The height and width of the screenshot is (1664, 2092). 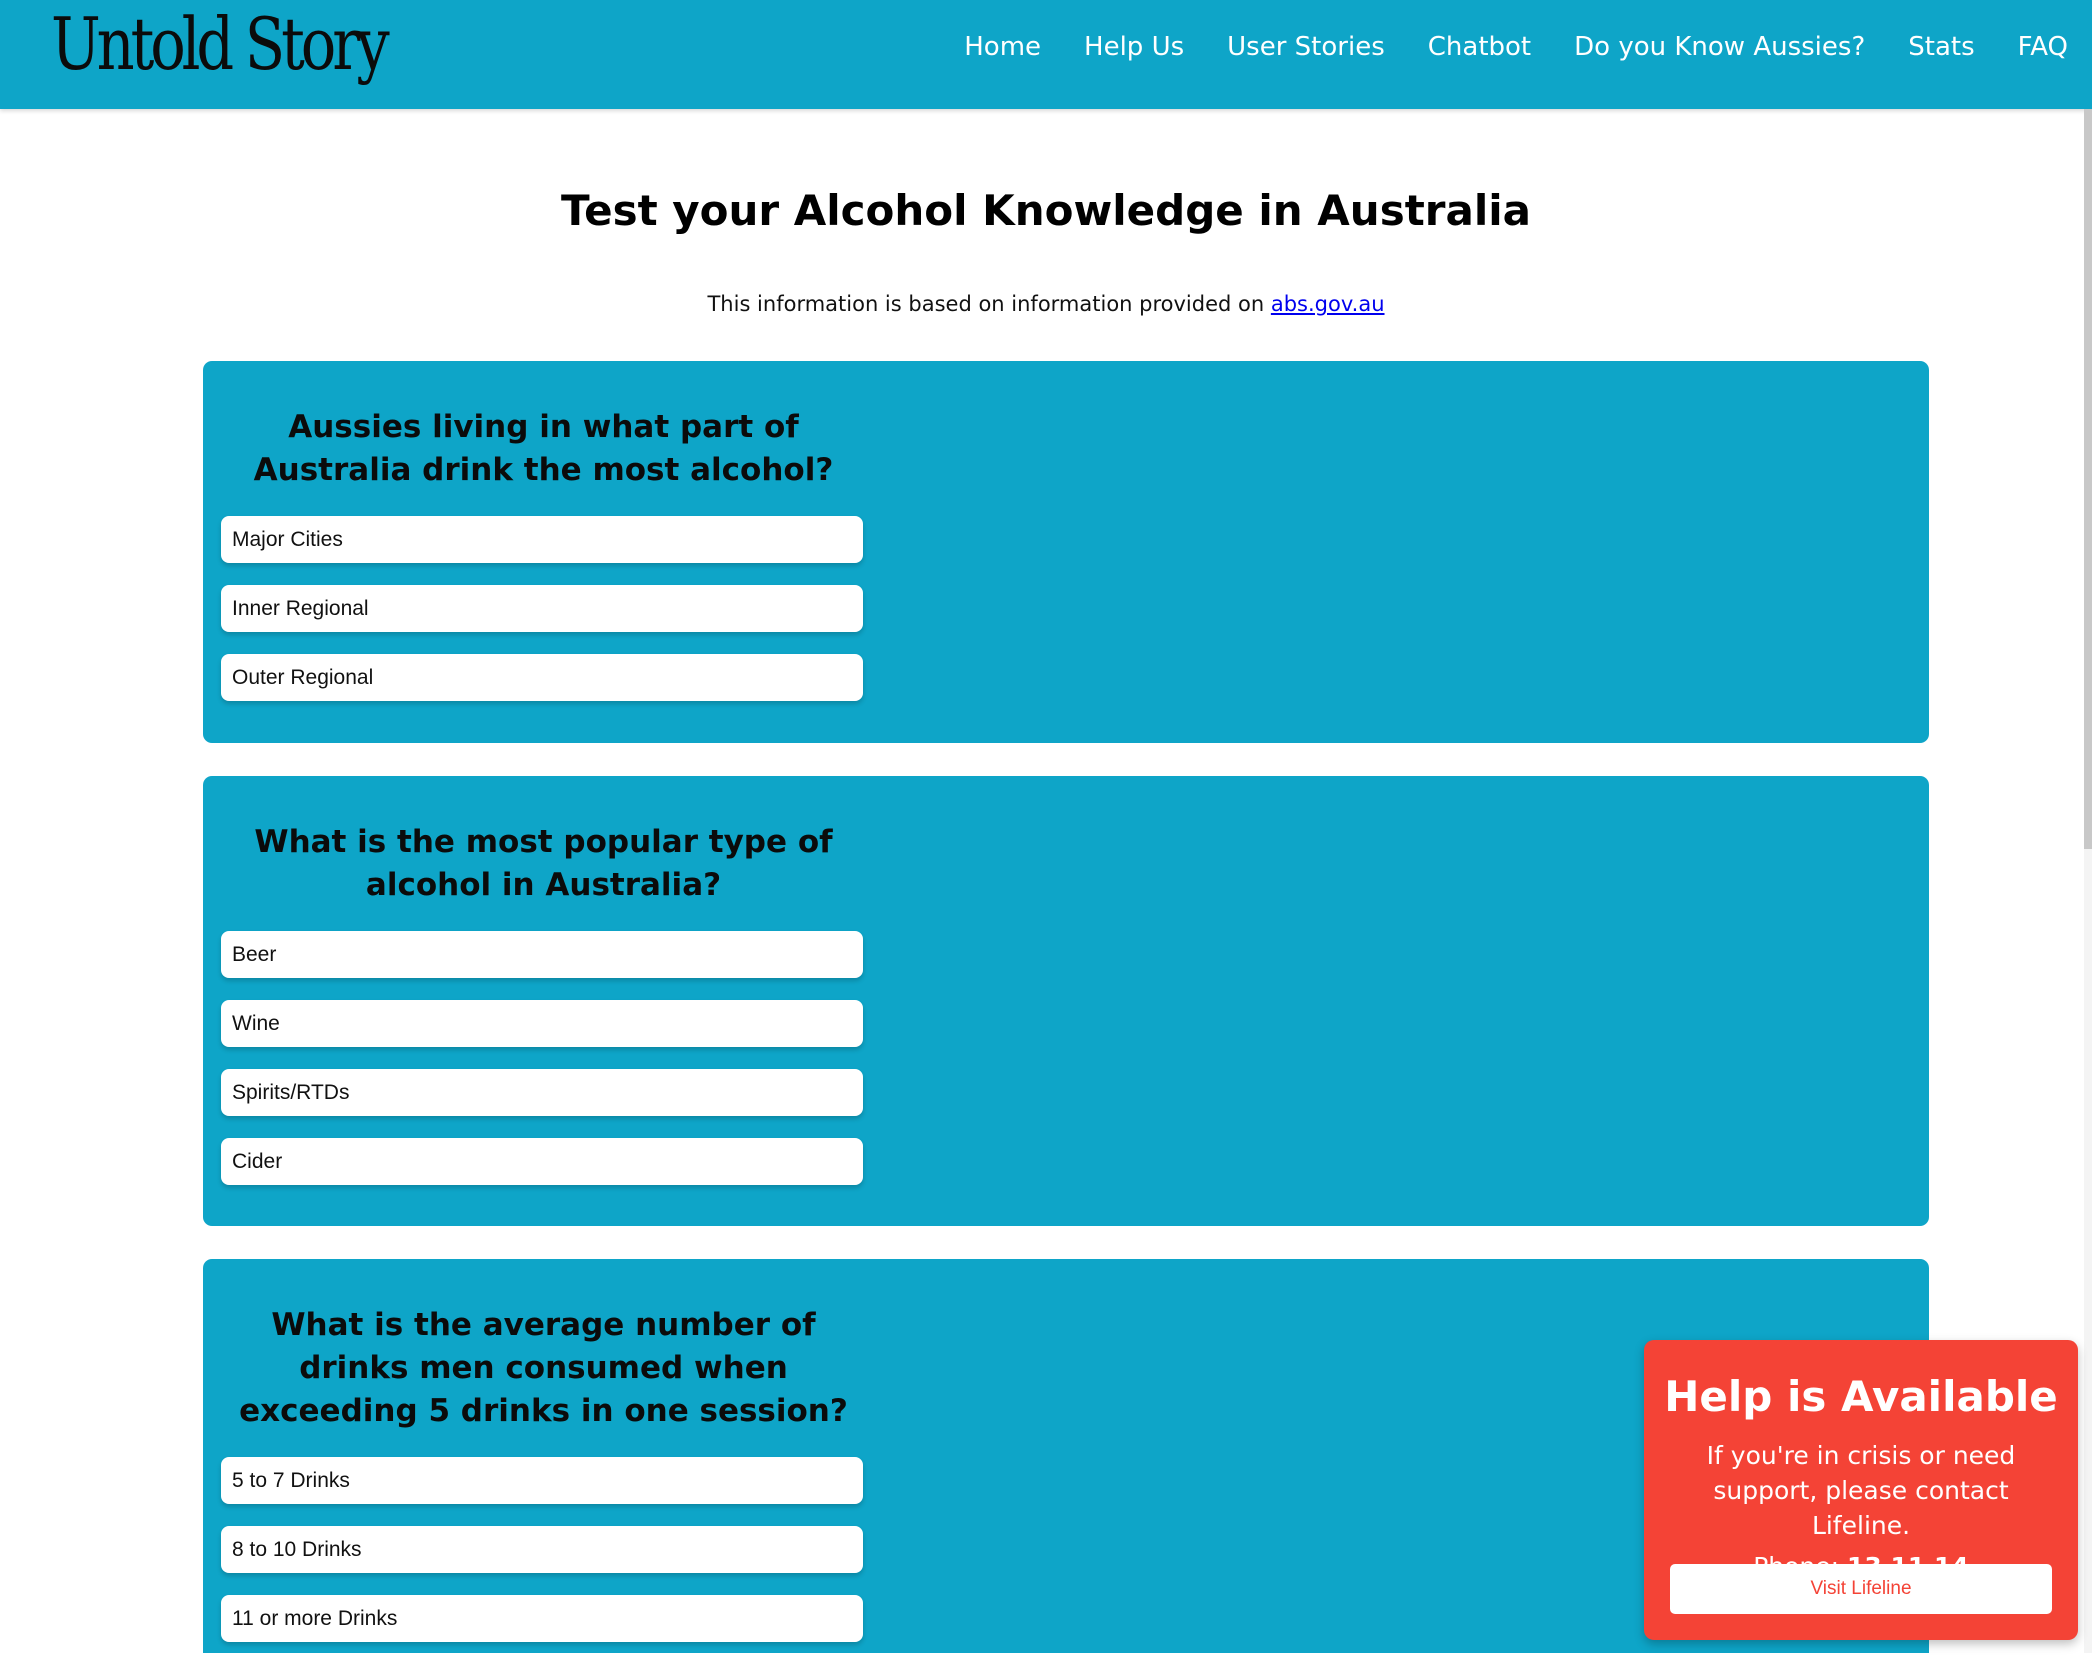 What do you see at coordinates (542, 1023) in the screenshot?
I see `answer-option-wine: Wine` at bounding box center [542, 1023].